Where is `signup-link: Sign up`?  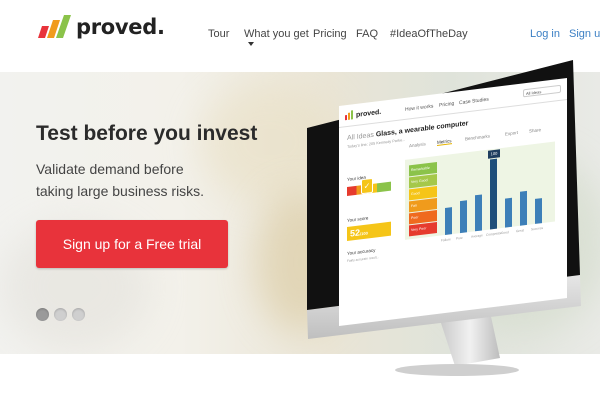
signup-link: Sign up is located at coordinates (584, 34).